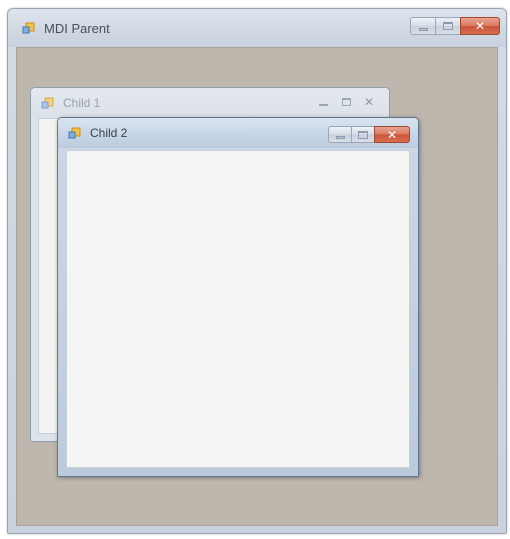 The width and height of the screenshot is (510, 539). I want to click on child1-close-button: ✕, so click(369, 101).